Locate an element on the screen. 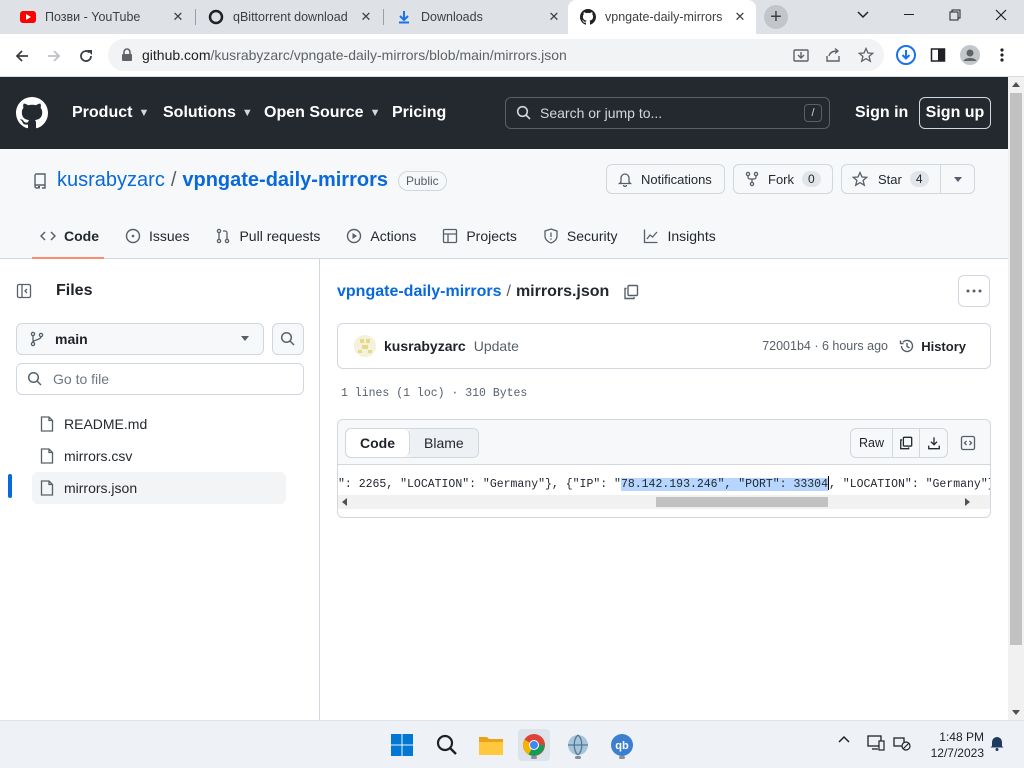  play-icon is located at coordinates (354, 236).